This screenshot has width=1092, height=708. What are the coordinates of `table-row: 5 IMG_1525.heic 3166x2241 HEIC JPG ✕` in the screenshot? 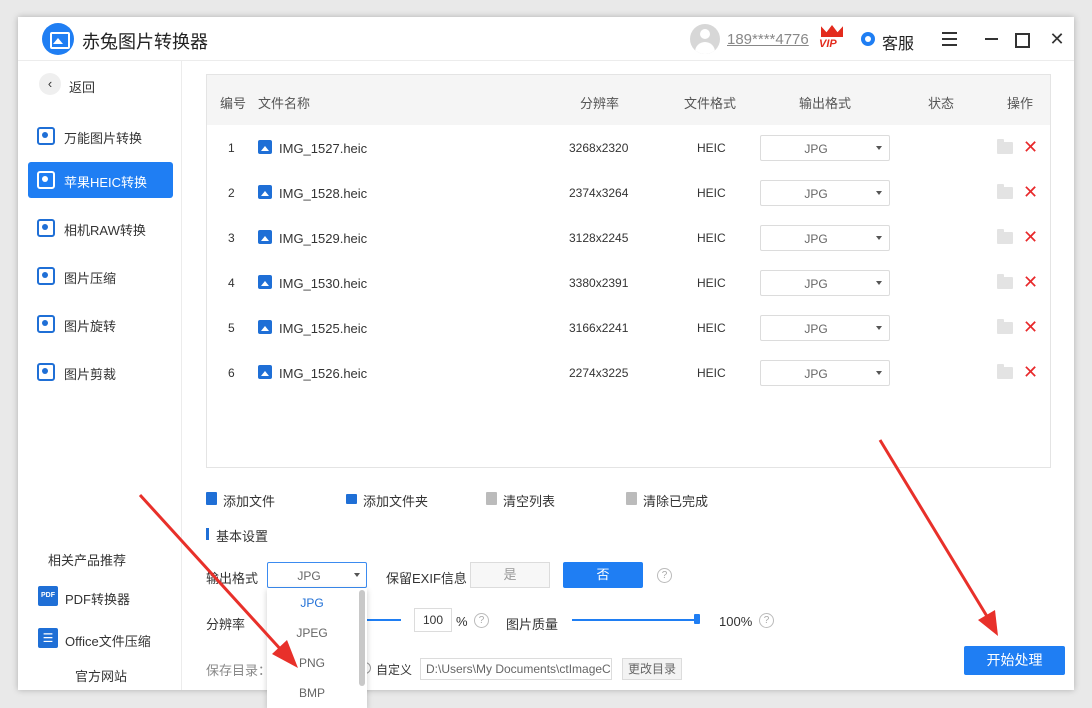 It's located at (628, 328).